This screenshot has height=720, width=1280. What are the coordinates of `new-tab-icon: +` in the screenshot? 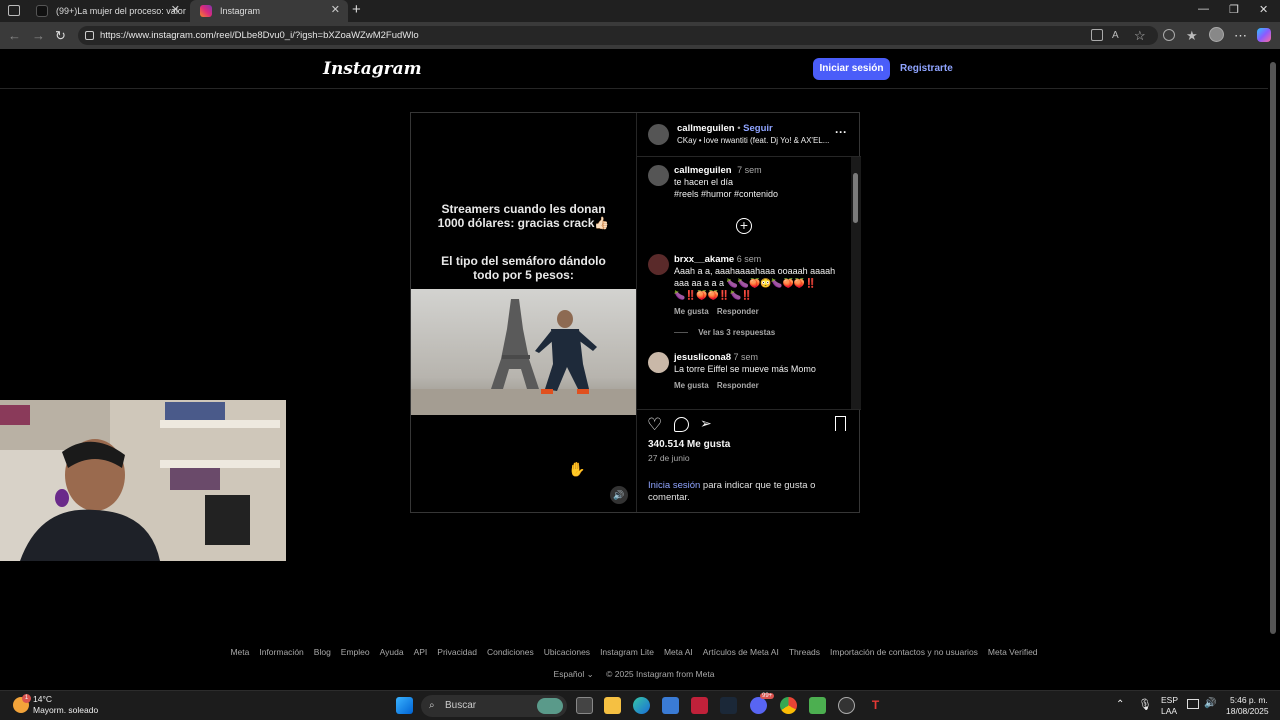 It's located at (356, 9).